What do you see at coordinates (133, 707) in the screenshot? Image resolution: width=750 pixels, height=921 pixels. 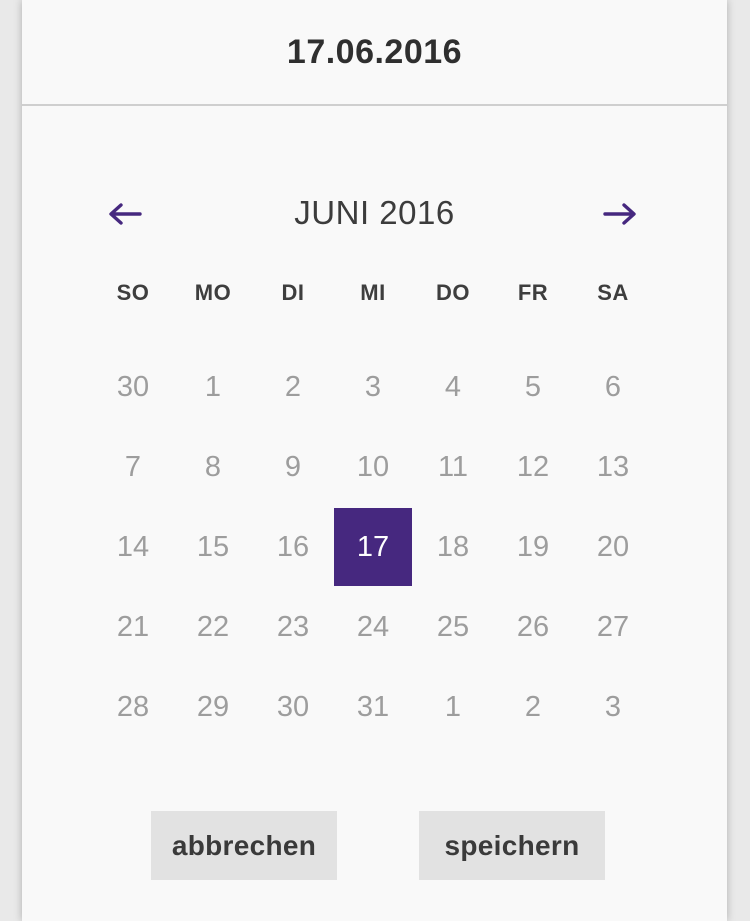 I see `calendar-day: 28` at bounding box center [133, 707].